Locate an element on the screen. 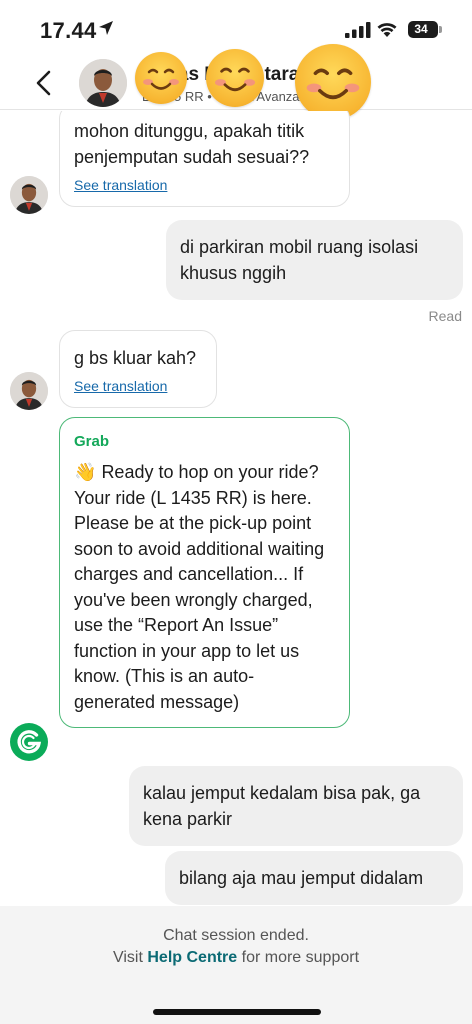  grab-logo-icon is located at coordinates (29, 742).